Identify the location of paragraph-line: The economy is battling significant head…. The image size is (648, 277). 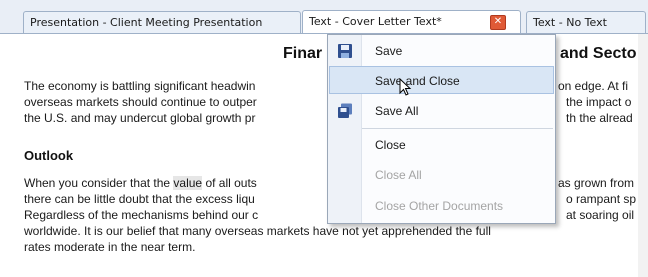
(140, 86).